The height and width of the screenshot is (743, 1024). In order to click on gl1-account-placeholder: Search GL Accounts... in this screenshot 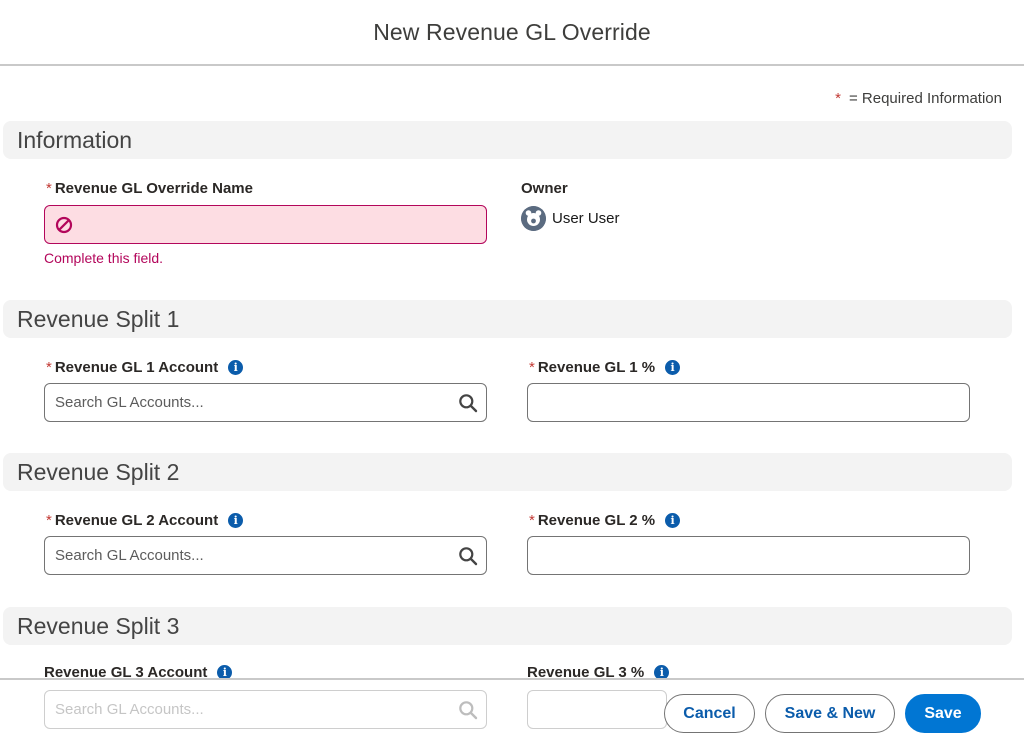, I will do `click(129, 402)`.